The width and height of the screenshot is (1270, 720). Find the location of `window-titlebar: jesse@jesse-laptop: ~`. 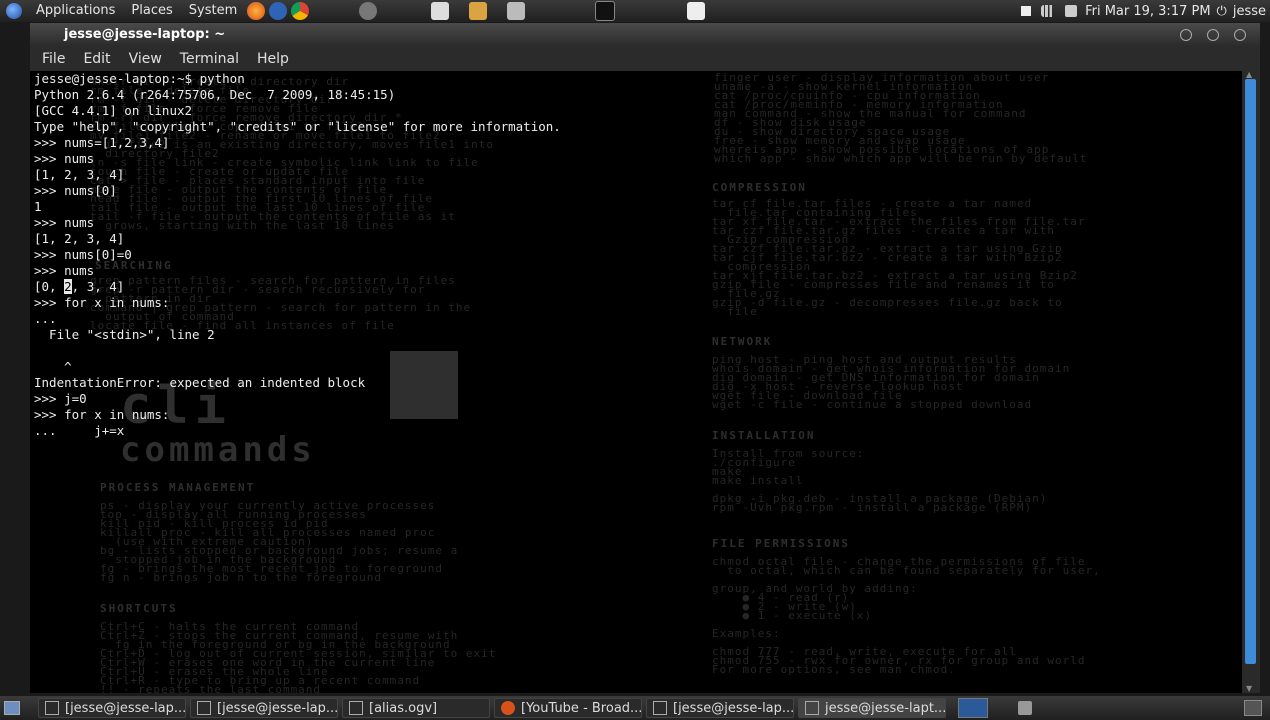

window-titlebar: jesse@jesse-laptop: ~ is located at coordinates (645, 35).